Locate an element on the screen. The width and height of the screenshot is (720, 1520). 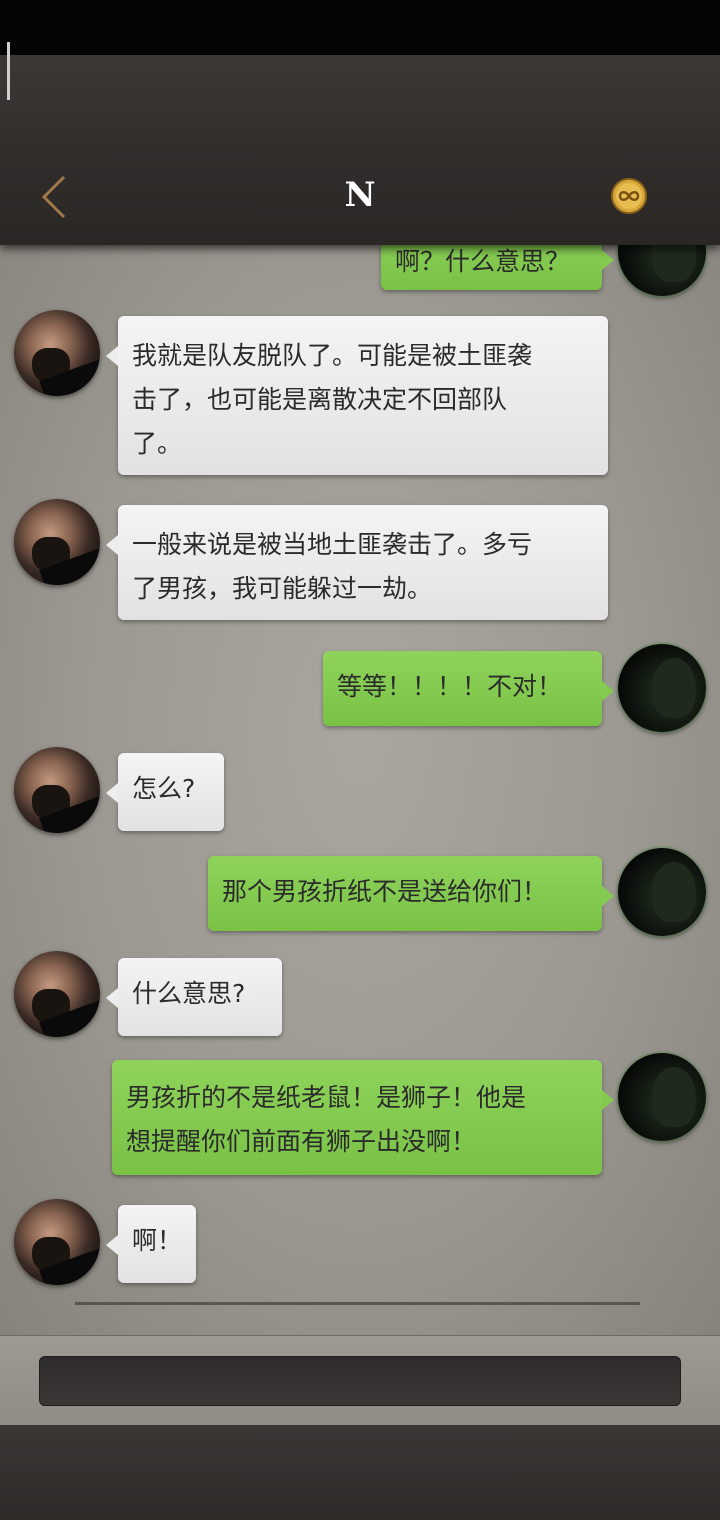
message-line: 了男孩，我可能躲过一劫。 is located at coordinates (282, 588).